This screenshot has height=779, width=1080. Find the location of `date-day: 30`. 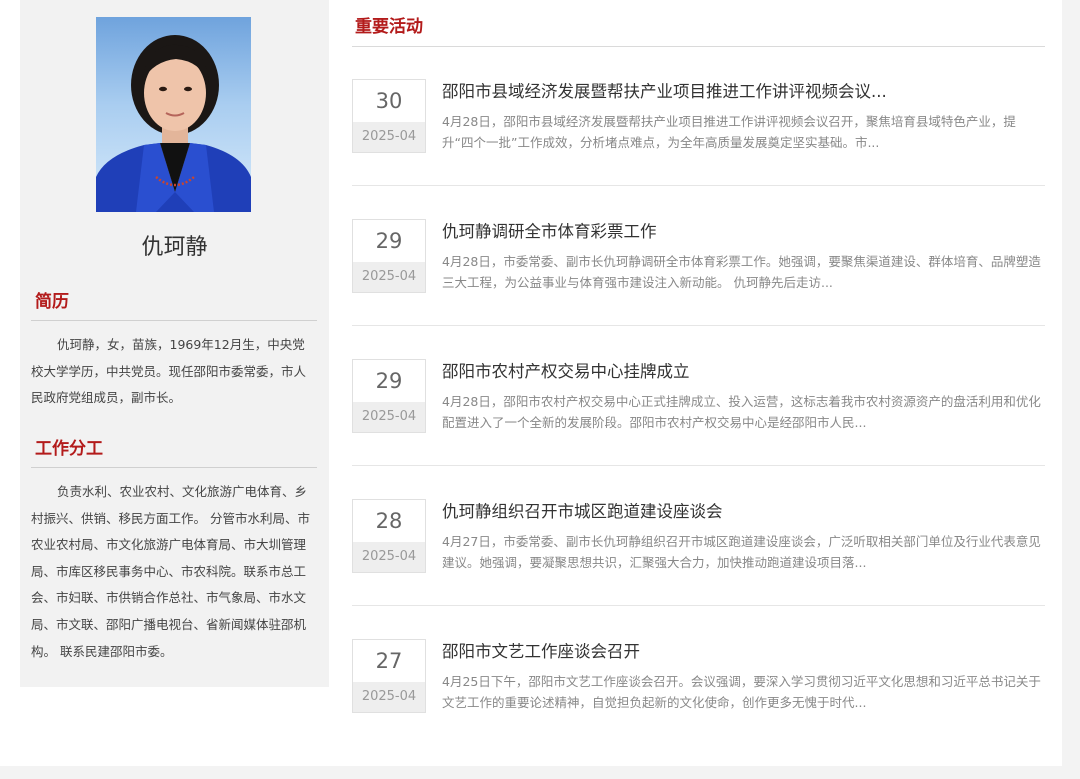

date-day: 30 is located at coordinates (389, 101).